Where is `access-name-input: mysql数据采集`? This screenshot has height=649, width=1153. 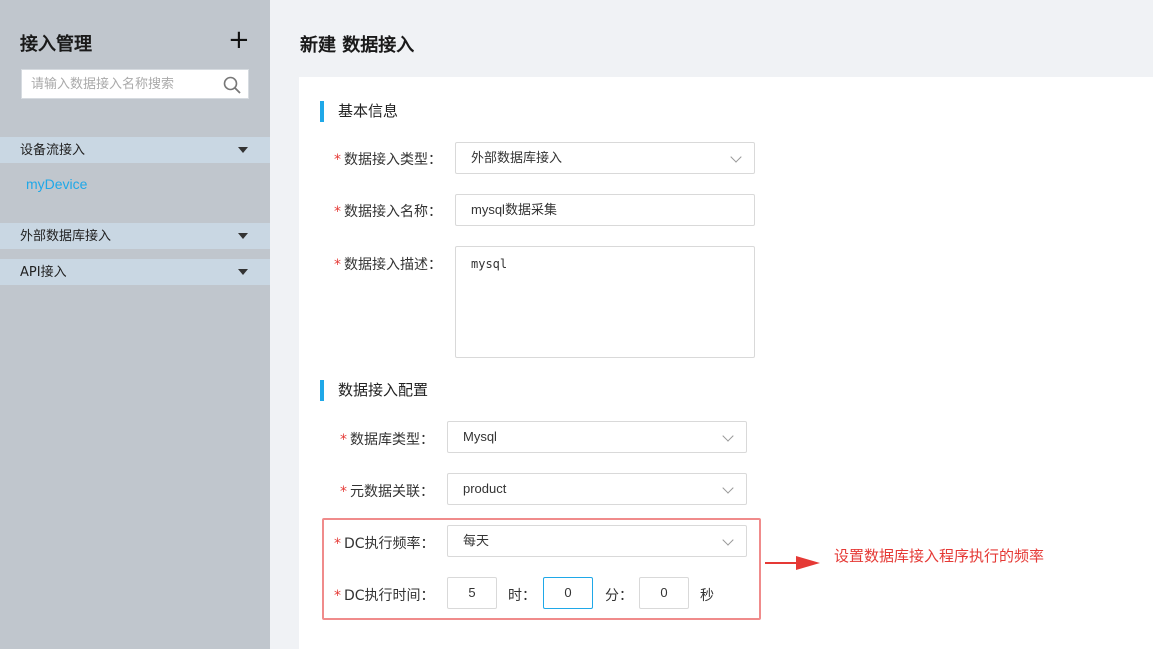
access-name-input: mysql数据采集 is located at coordinates (605, 210).